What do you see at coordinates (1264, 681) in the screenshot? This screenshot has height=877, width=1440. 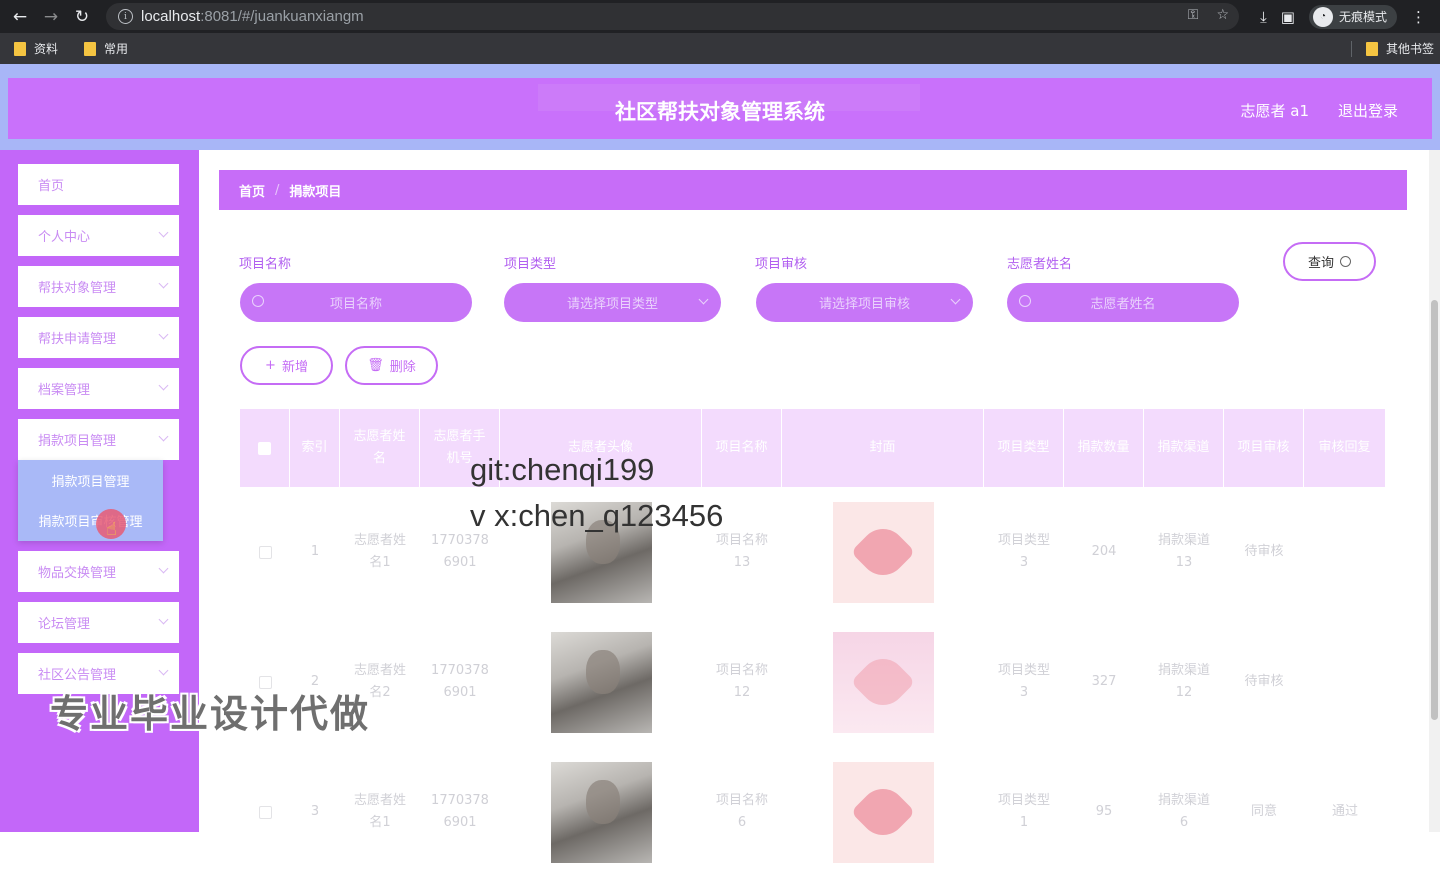 I see `cell-review: 待审核` at bounding box center [1264, 681].